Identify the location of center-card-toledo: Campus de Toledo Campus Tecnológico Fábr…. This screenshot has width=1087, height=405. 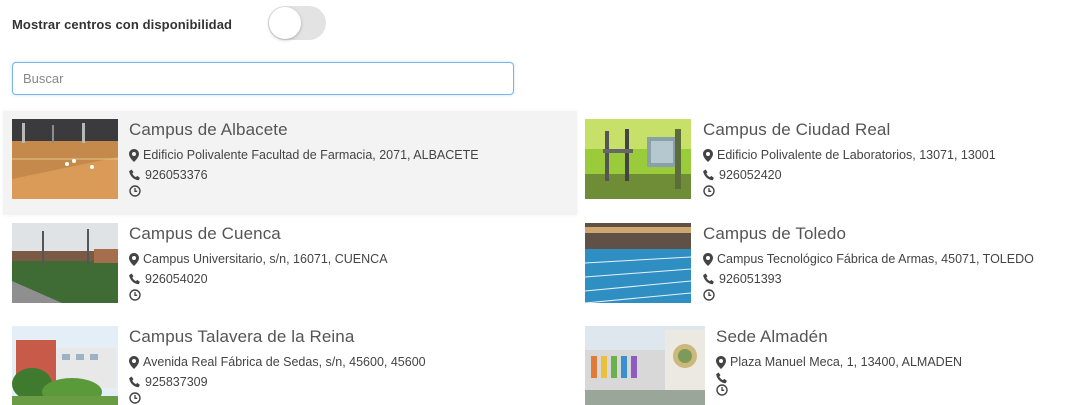
(835, 268).